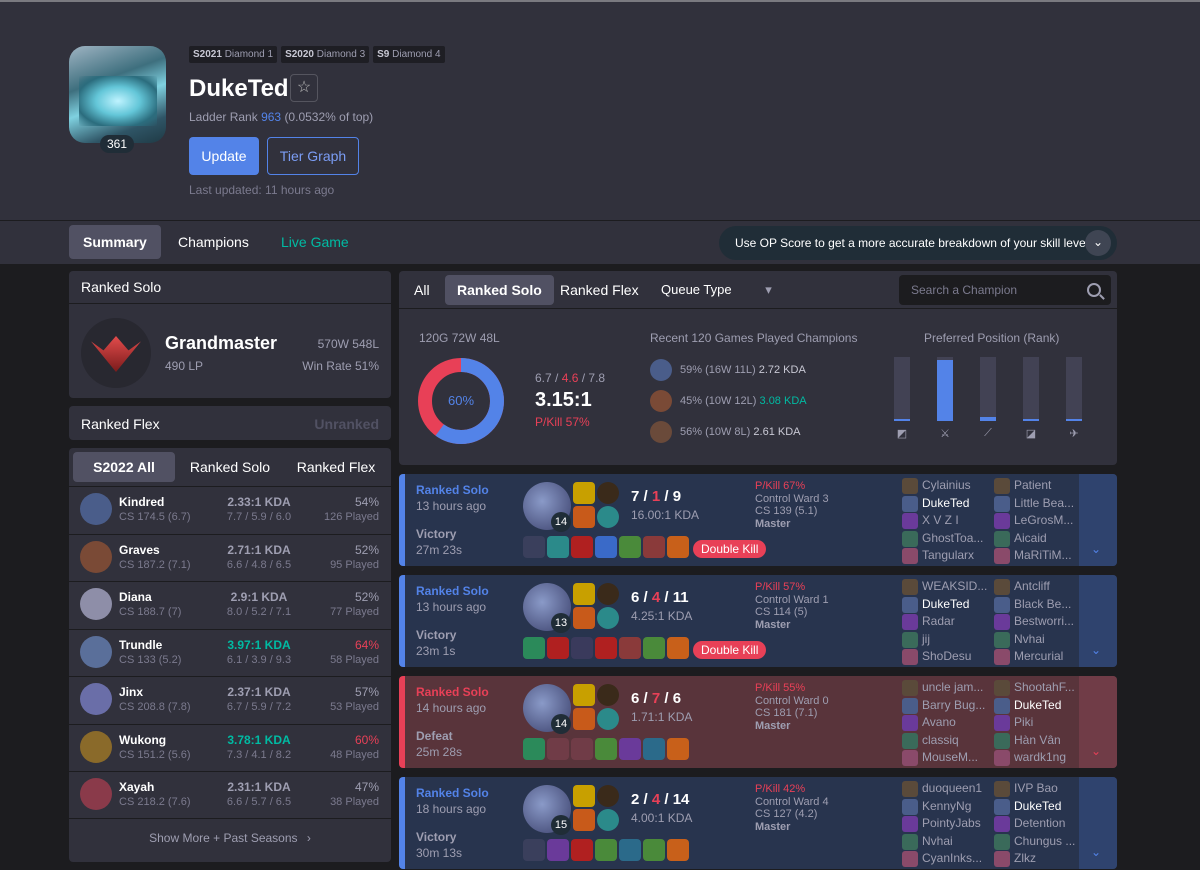 Image resolution: width=1200 pixels, height=870 pixels. What do you see at coordinates (947, 640) in the screenshot?
I see `participant: jij` at bounding box center [947, 640].